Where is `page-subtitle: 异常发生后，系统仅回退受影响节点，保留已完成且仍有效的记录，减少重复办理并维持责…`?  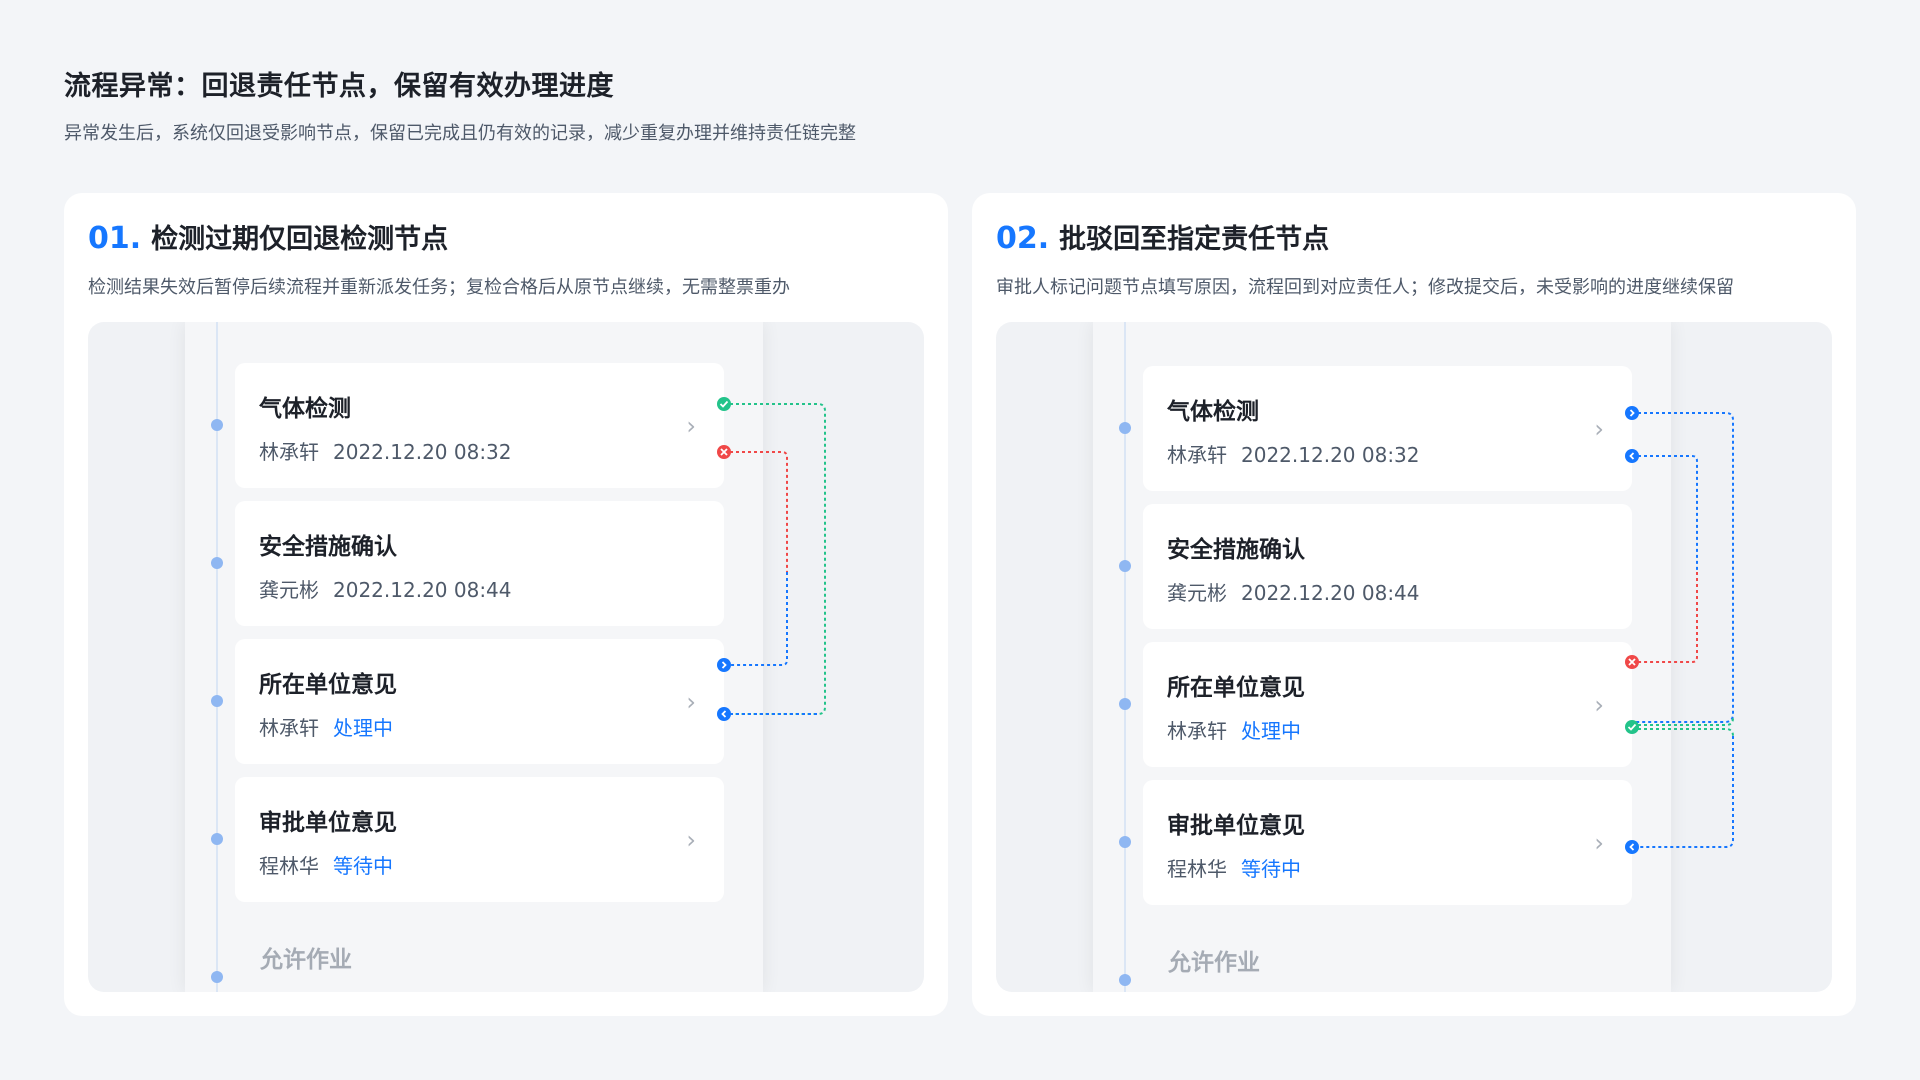
page-subtitle: 异常发生后，系统仅回退受影响节点，保留已完成且仍有效的记录，减少重复办理并维持责… is located at coordinates (460, 133).